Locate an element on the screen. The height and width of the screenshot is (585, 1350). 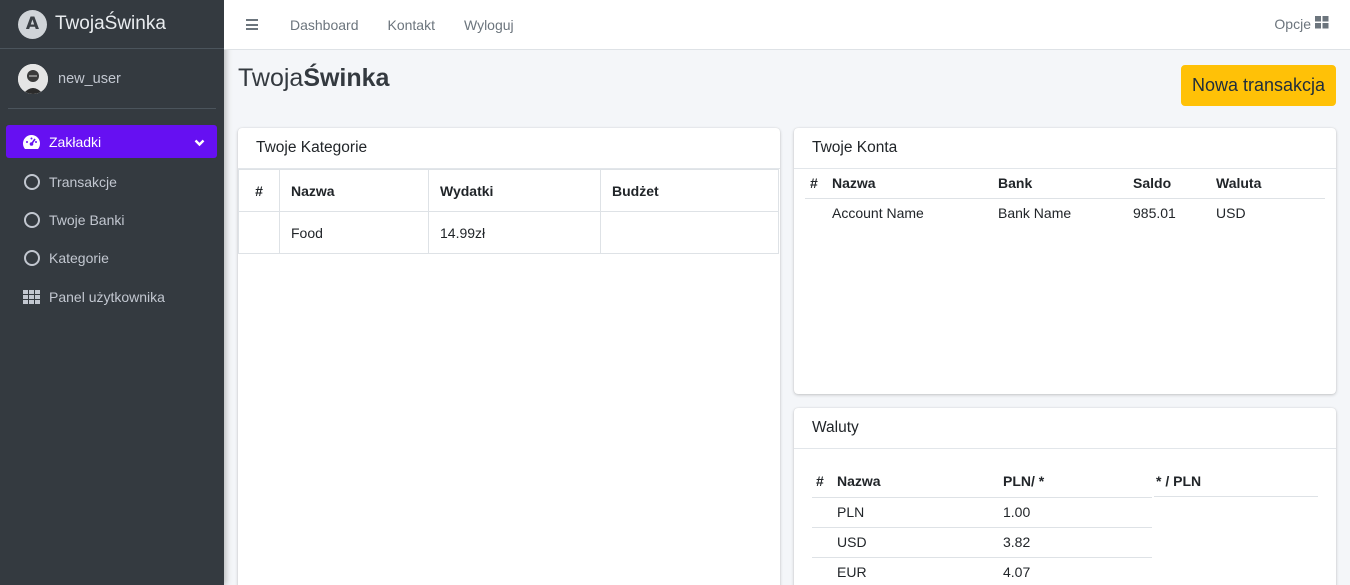
nav-link-dashboard: Dashboard is located at coordinates (324, 25).